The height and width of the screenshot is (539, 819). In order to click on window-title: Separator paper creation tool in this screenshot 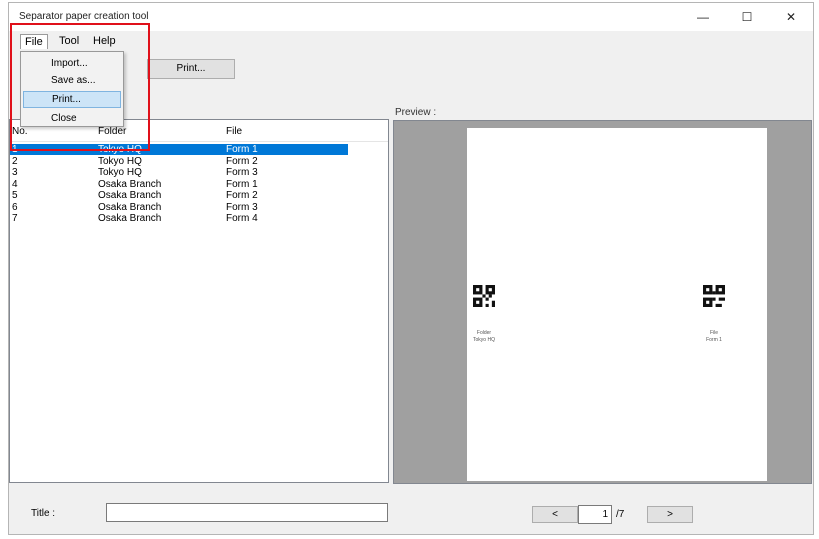, I will do `click(84, 16)`.